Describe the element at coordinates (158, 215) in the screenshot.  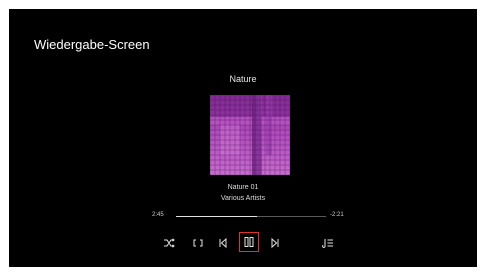
I see `elapsed-time: 2:45` at that location.